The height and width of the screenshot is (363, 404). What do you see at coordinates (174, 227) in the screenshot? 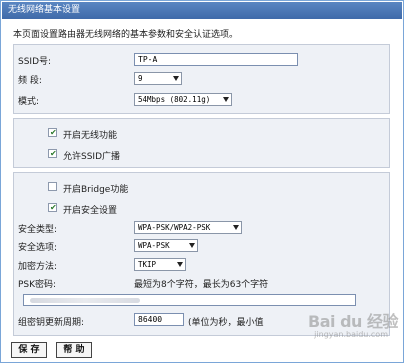
I see `security-type-value: WPA-PSK/WPA2-PSK` at bounding box center [174, 227].